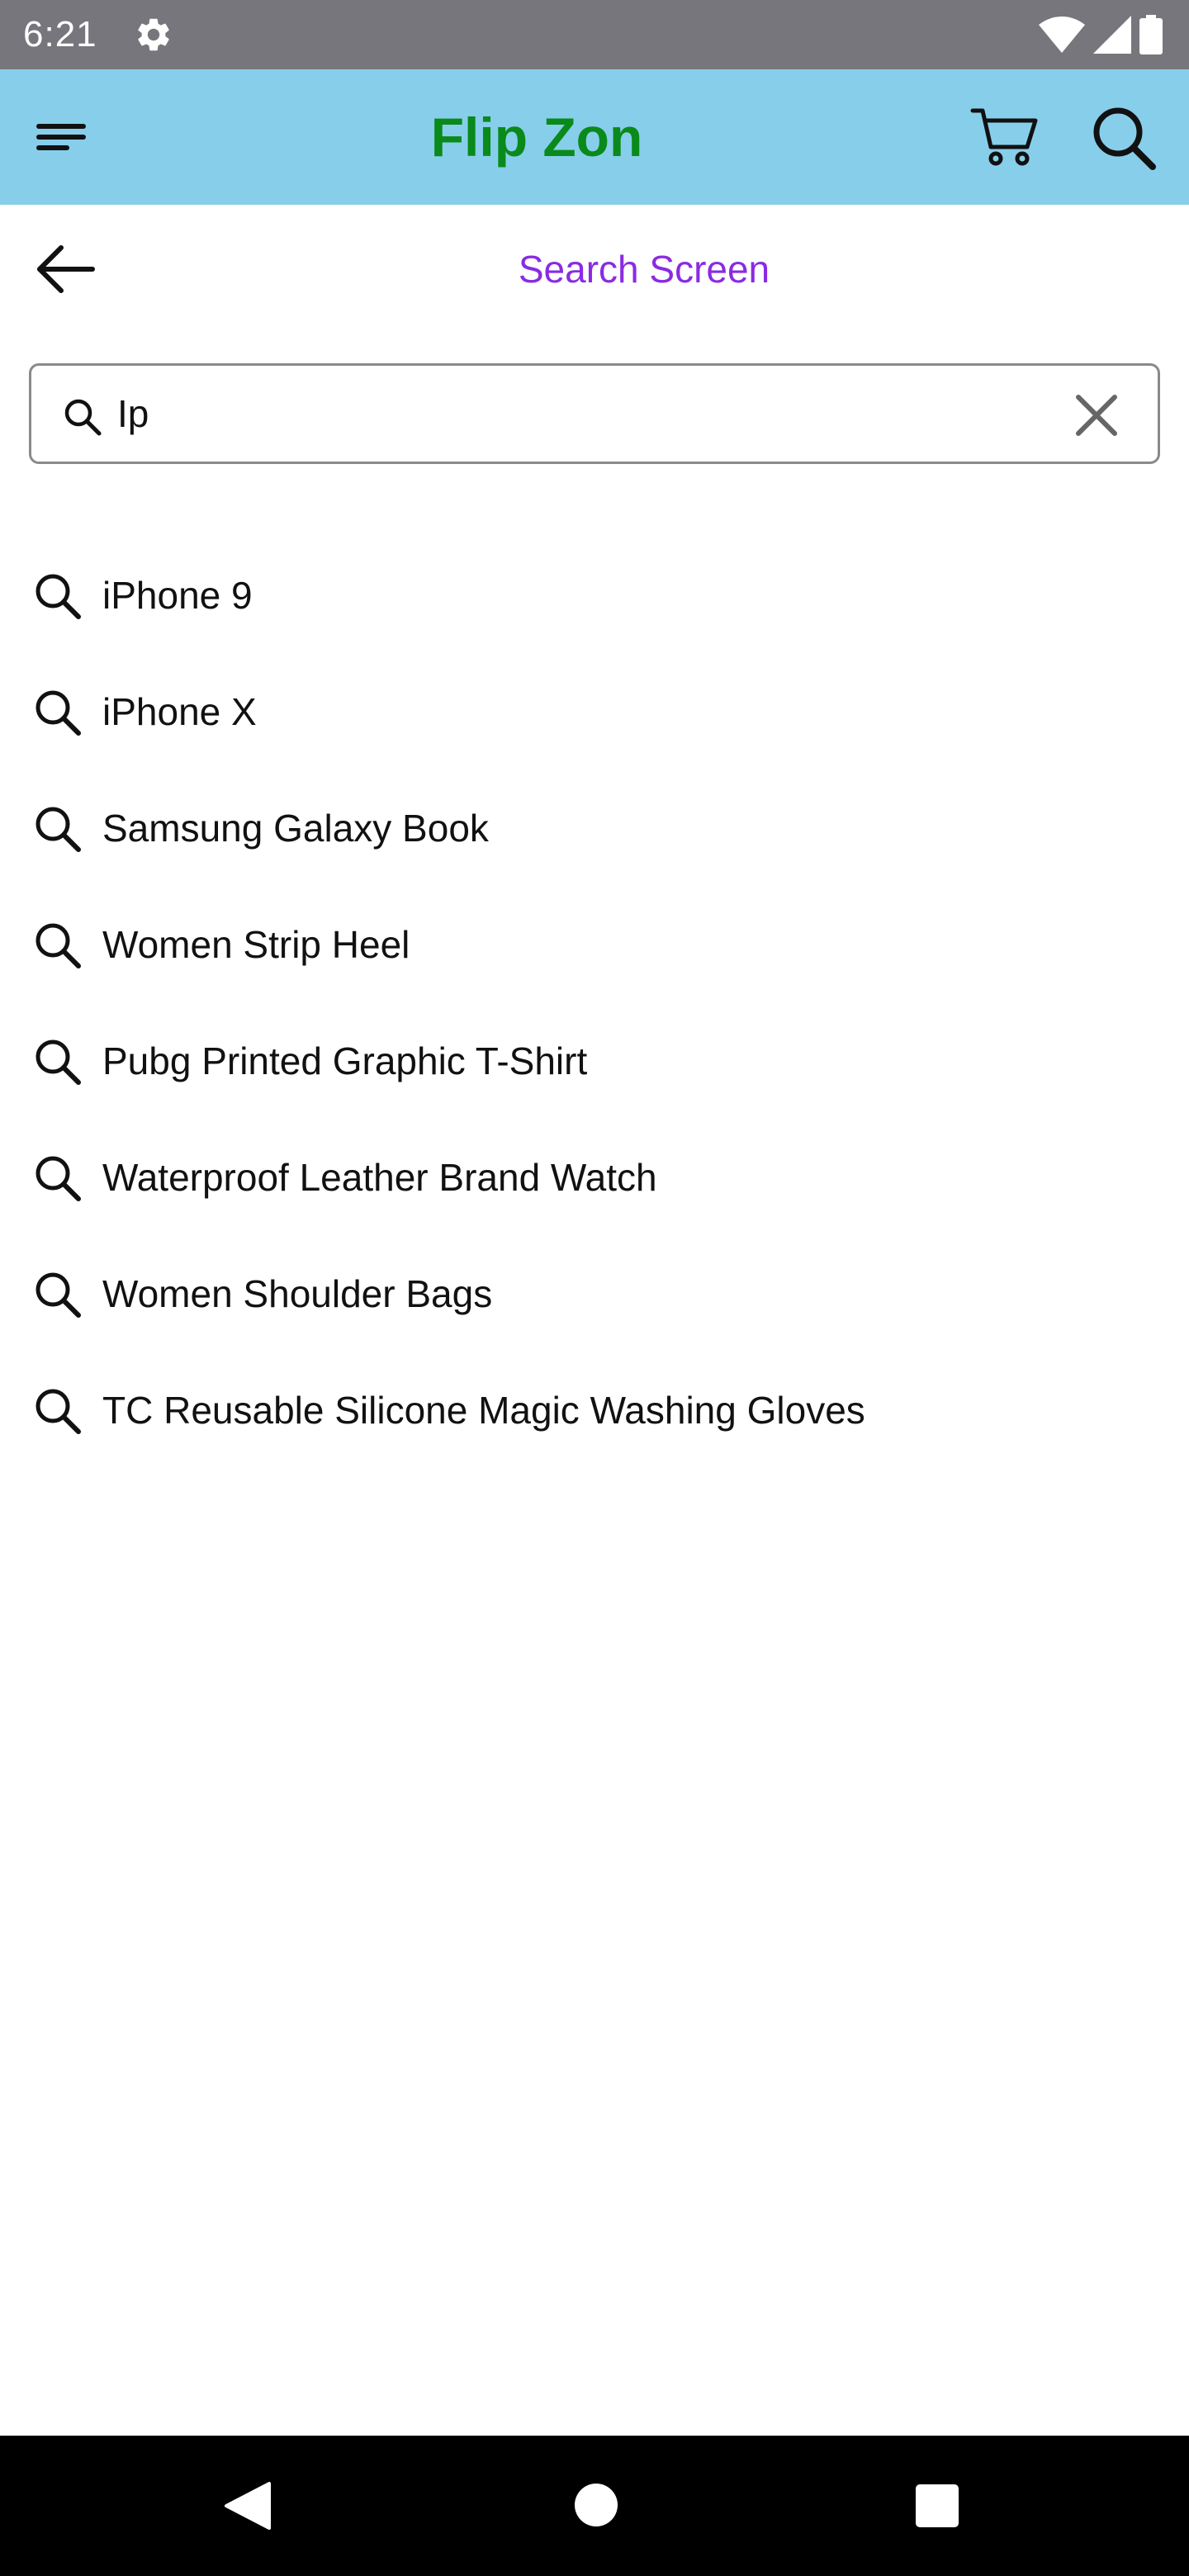 The image size is (1189, 2576). I want to click on suggestion-item: iPhone 9, so click(594, 595).